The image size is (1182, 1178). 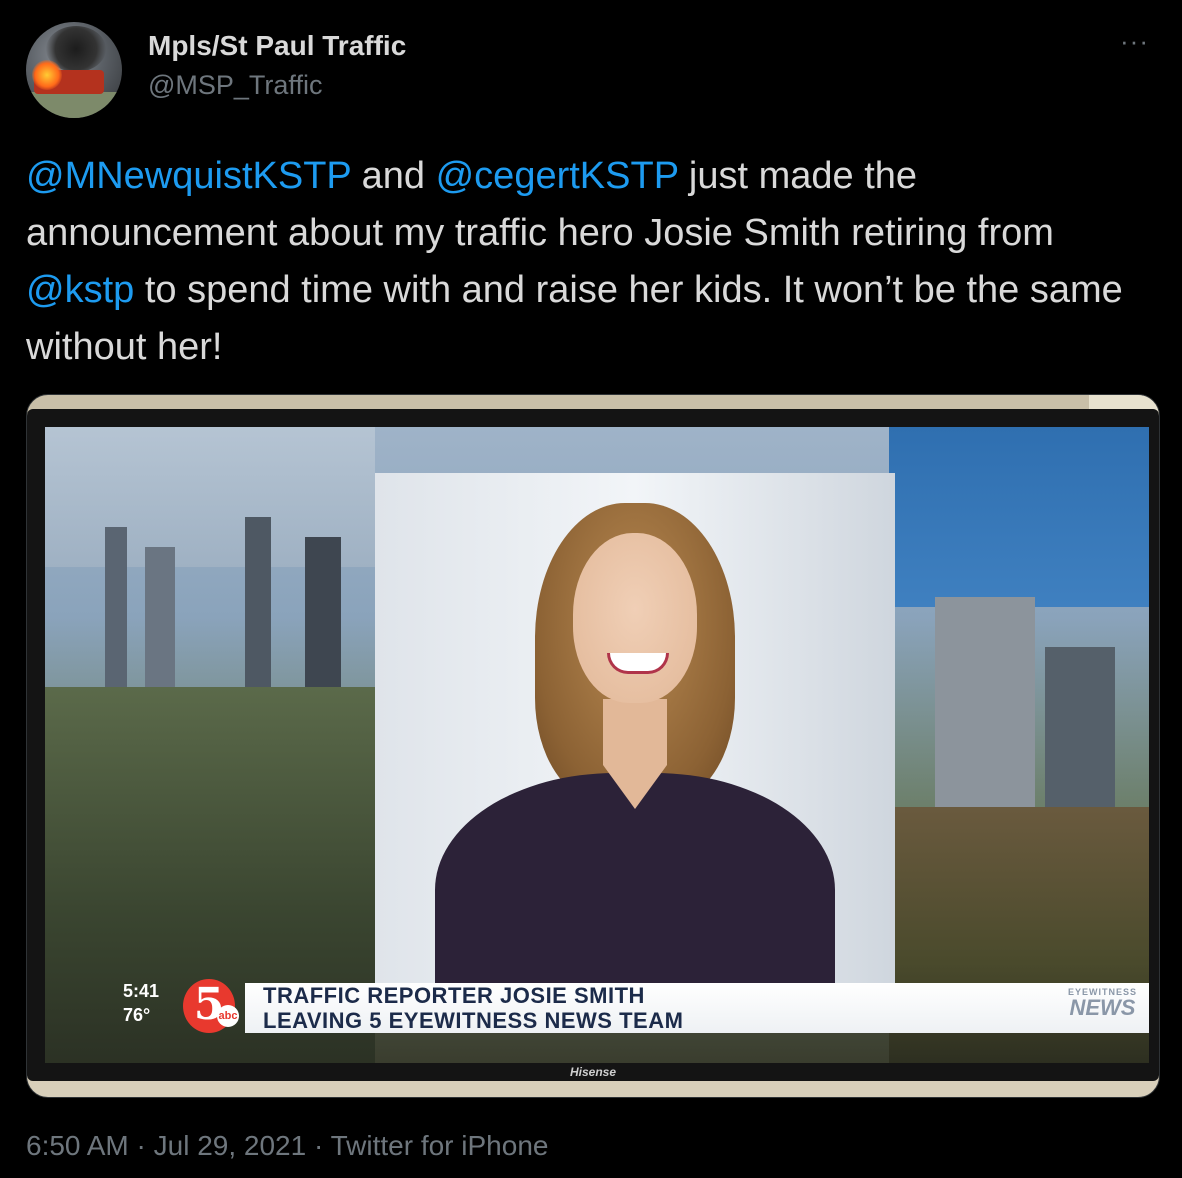 I want to click on tweet-text-segment: and, so click(x=393, y=176).